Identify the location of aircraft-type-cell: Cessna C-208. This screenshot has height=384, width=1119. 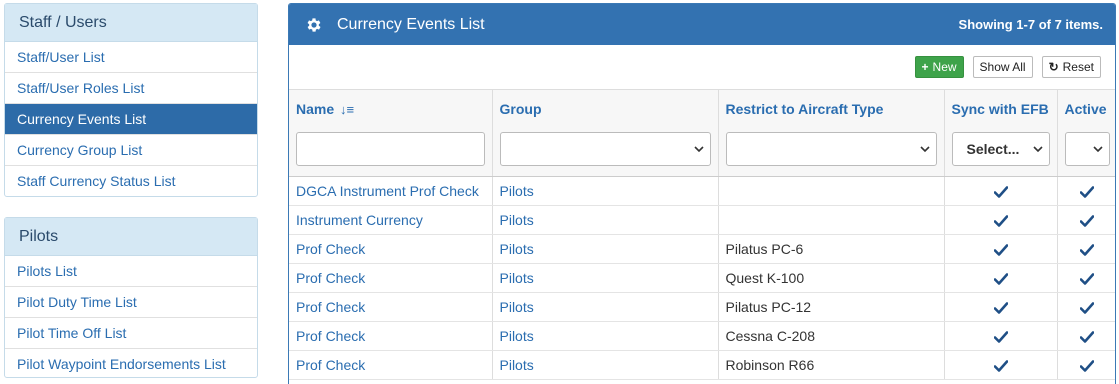
(831, 336).